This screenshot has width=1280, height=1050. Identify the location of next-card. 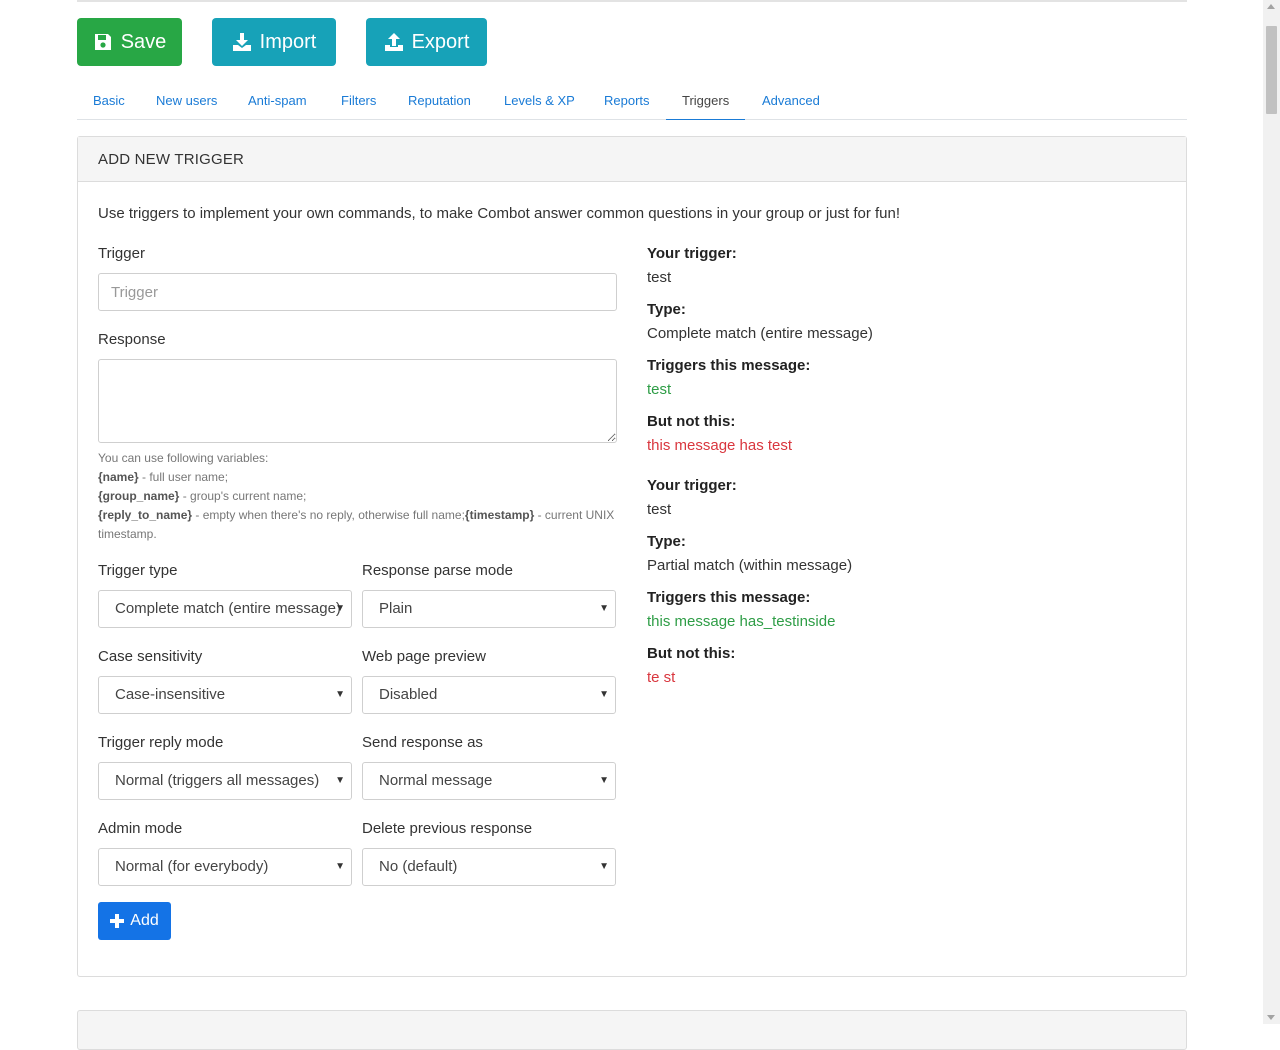
(632, 1030).